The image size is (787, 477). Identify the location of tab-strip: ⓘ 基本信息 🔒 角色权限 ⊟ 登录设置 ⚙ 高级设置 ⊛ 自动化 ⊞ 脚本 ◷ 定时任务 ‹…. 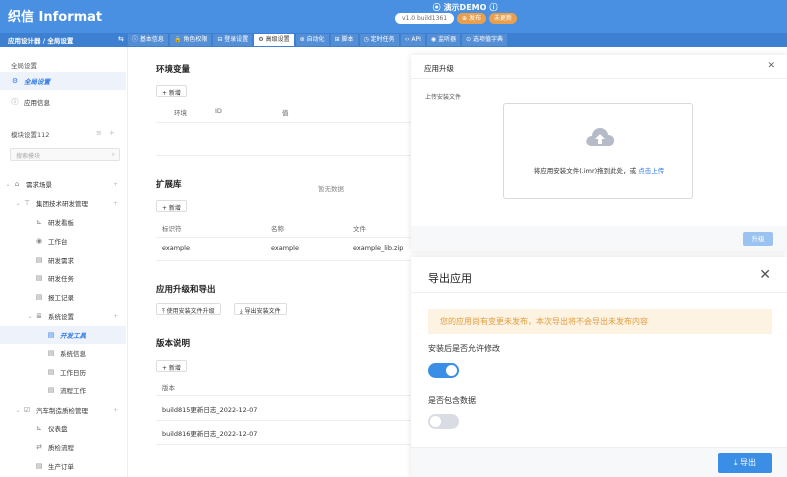
(318, 40).